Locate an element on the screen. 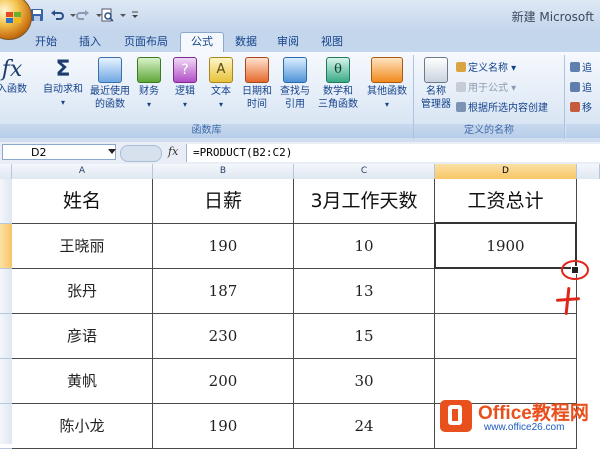 This screenshot has width=600, height=449. insert-function-fx-button: fx is located at coordinates (173, 151).